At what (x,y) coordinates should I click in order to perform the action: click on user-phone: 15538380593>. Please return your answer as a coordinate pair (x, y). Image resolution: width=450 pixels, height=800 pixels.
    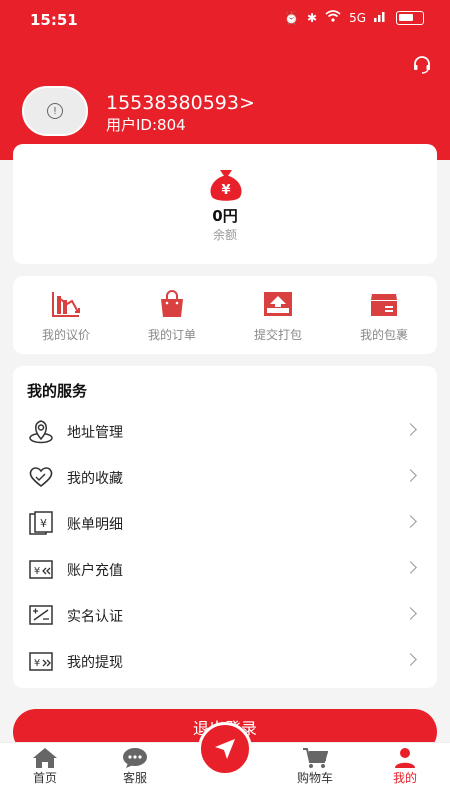
    Looking at the image, I should click on (180, 103).